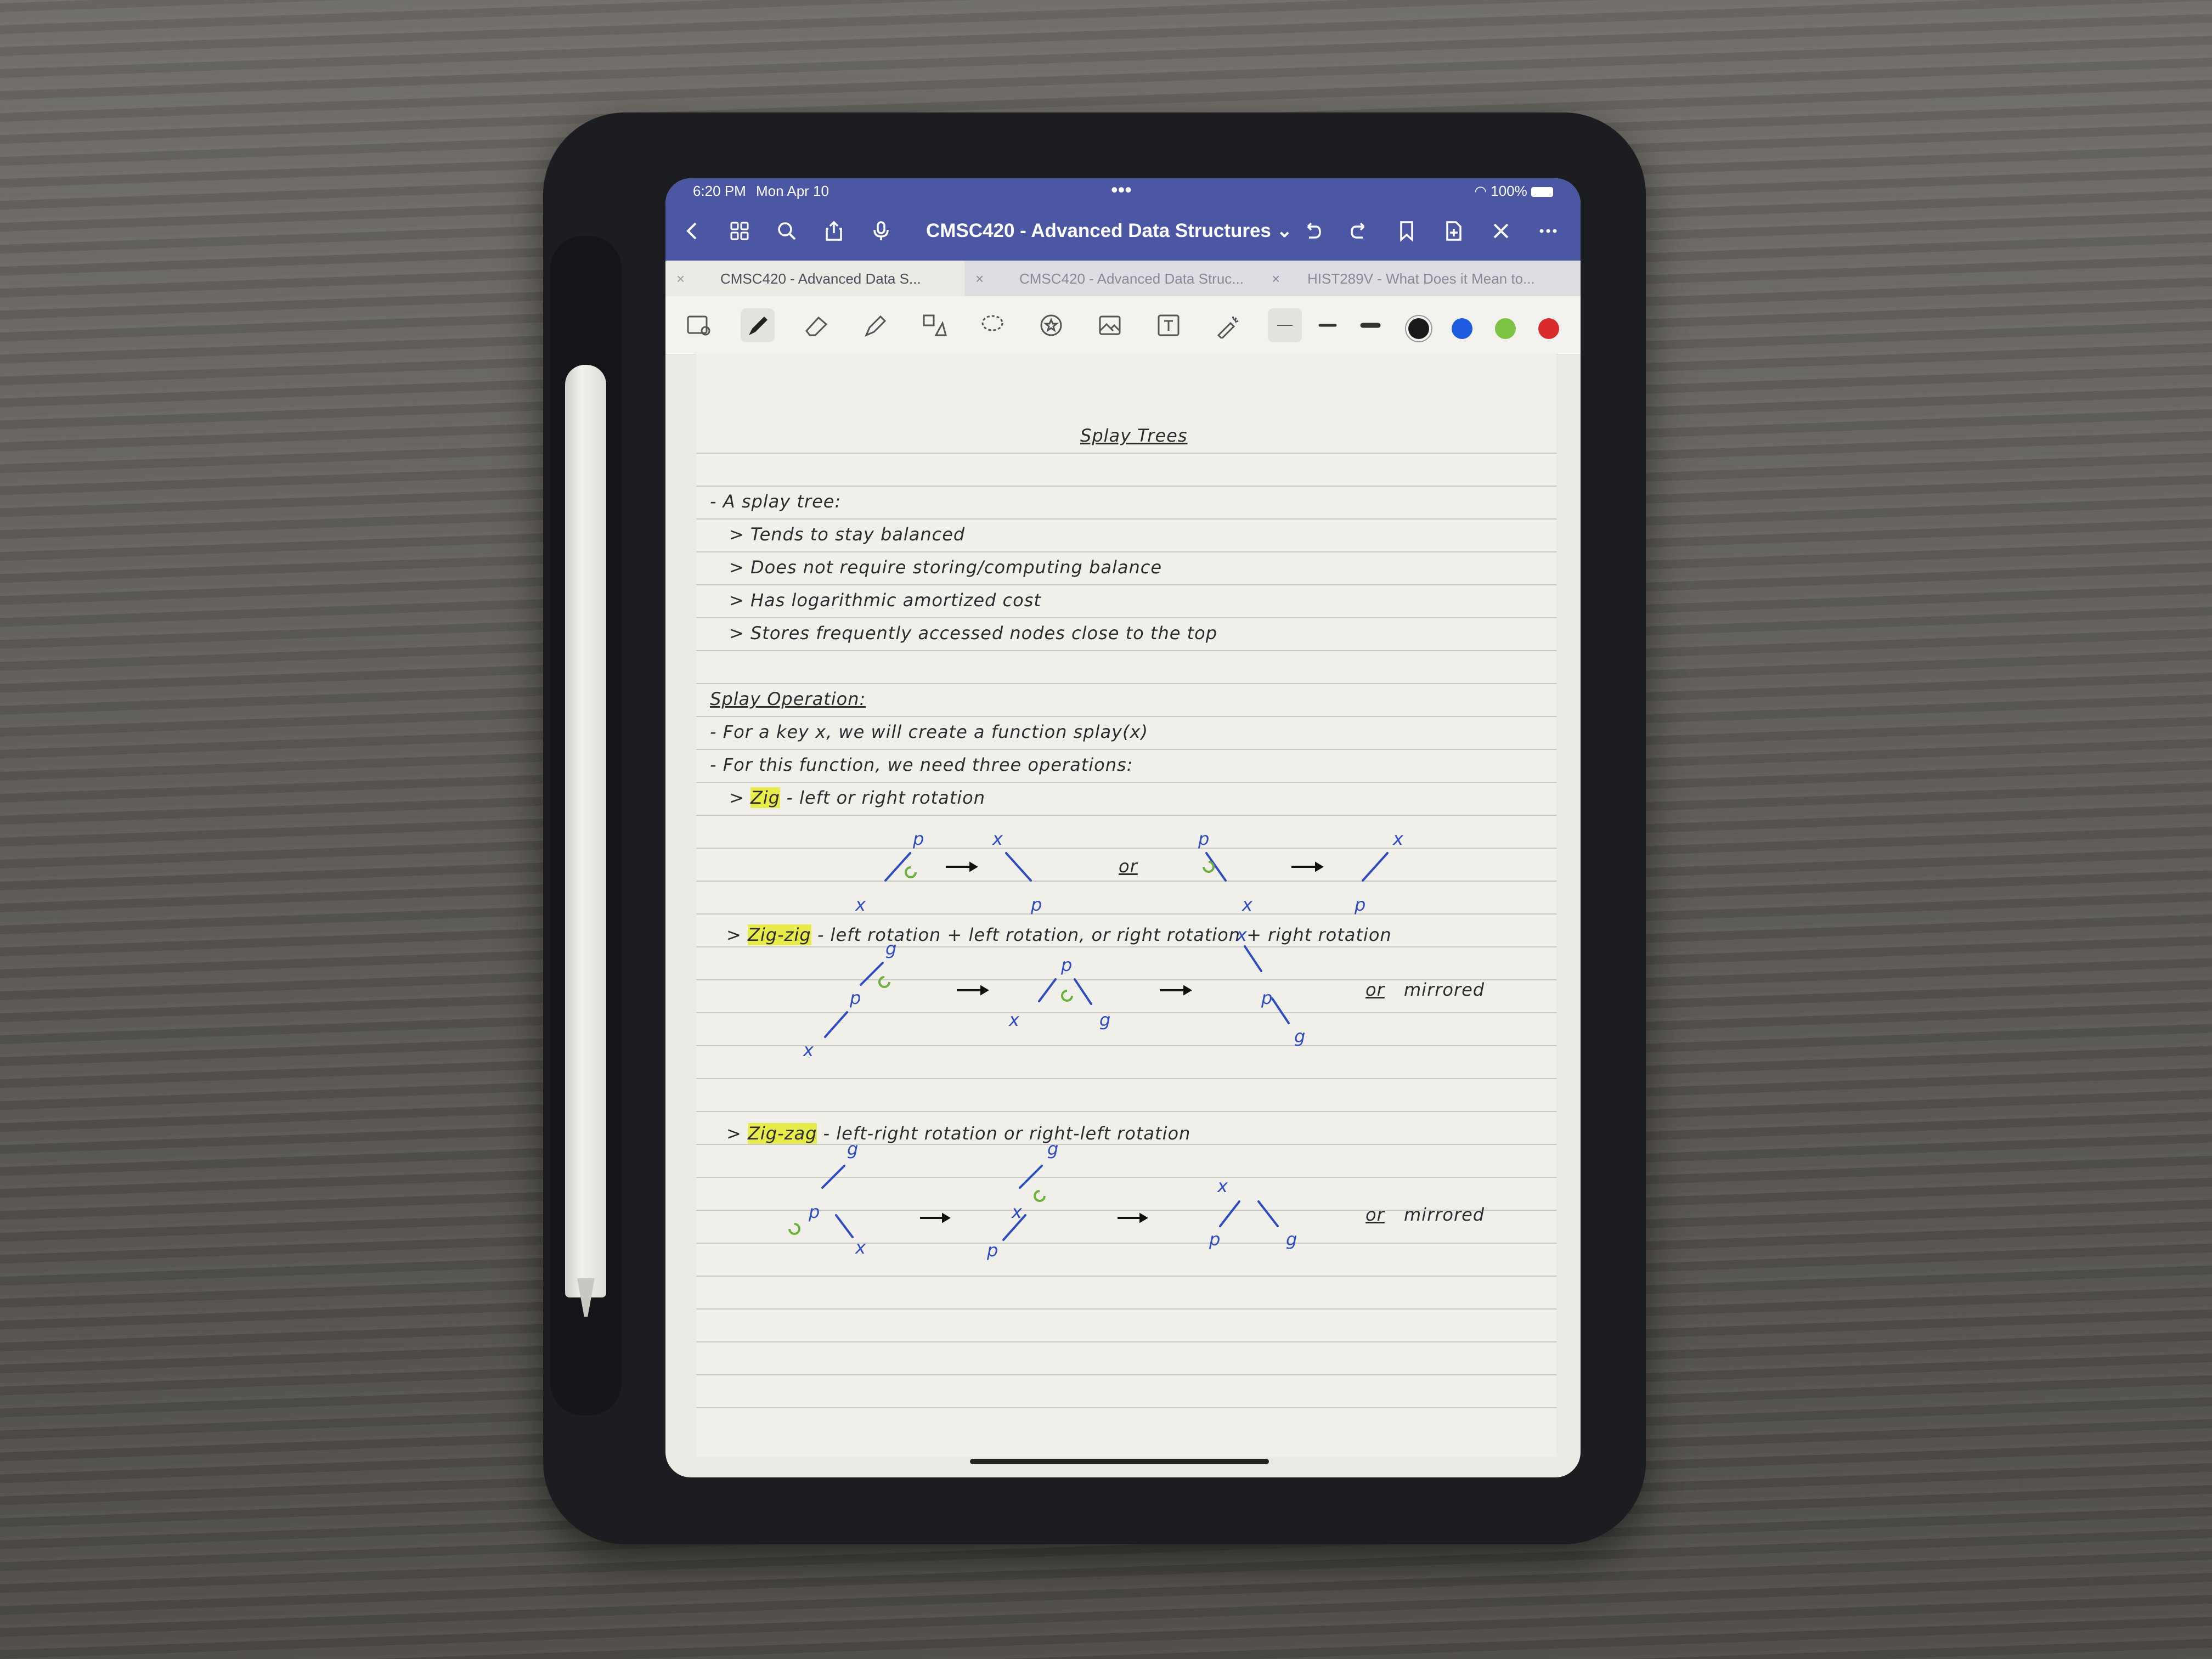 The width and height of the screenshot is (2212, 1659). I want to click on add-page-icon, so click(1454, 231).